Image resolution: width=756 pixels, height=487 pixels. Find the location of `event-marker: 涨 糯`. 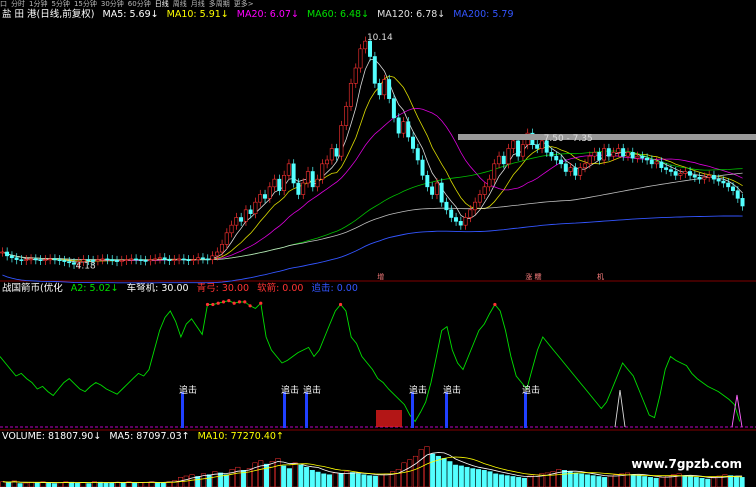

event-marker: 涨 糯 is located at coordinates (533, 276).